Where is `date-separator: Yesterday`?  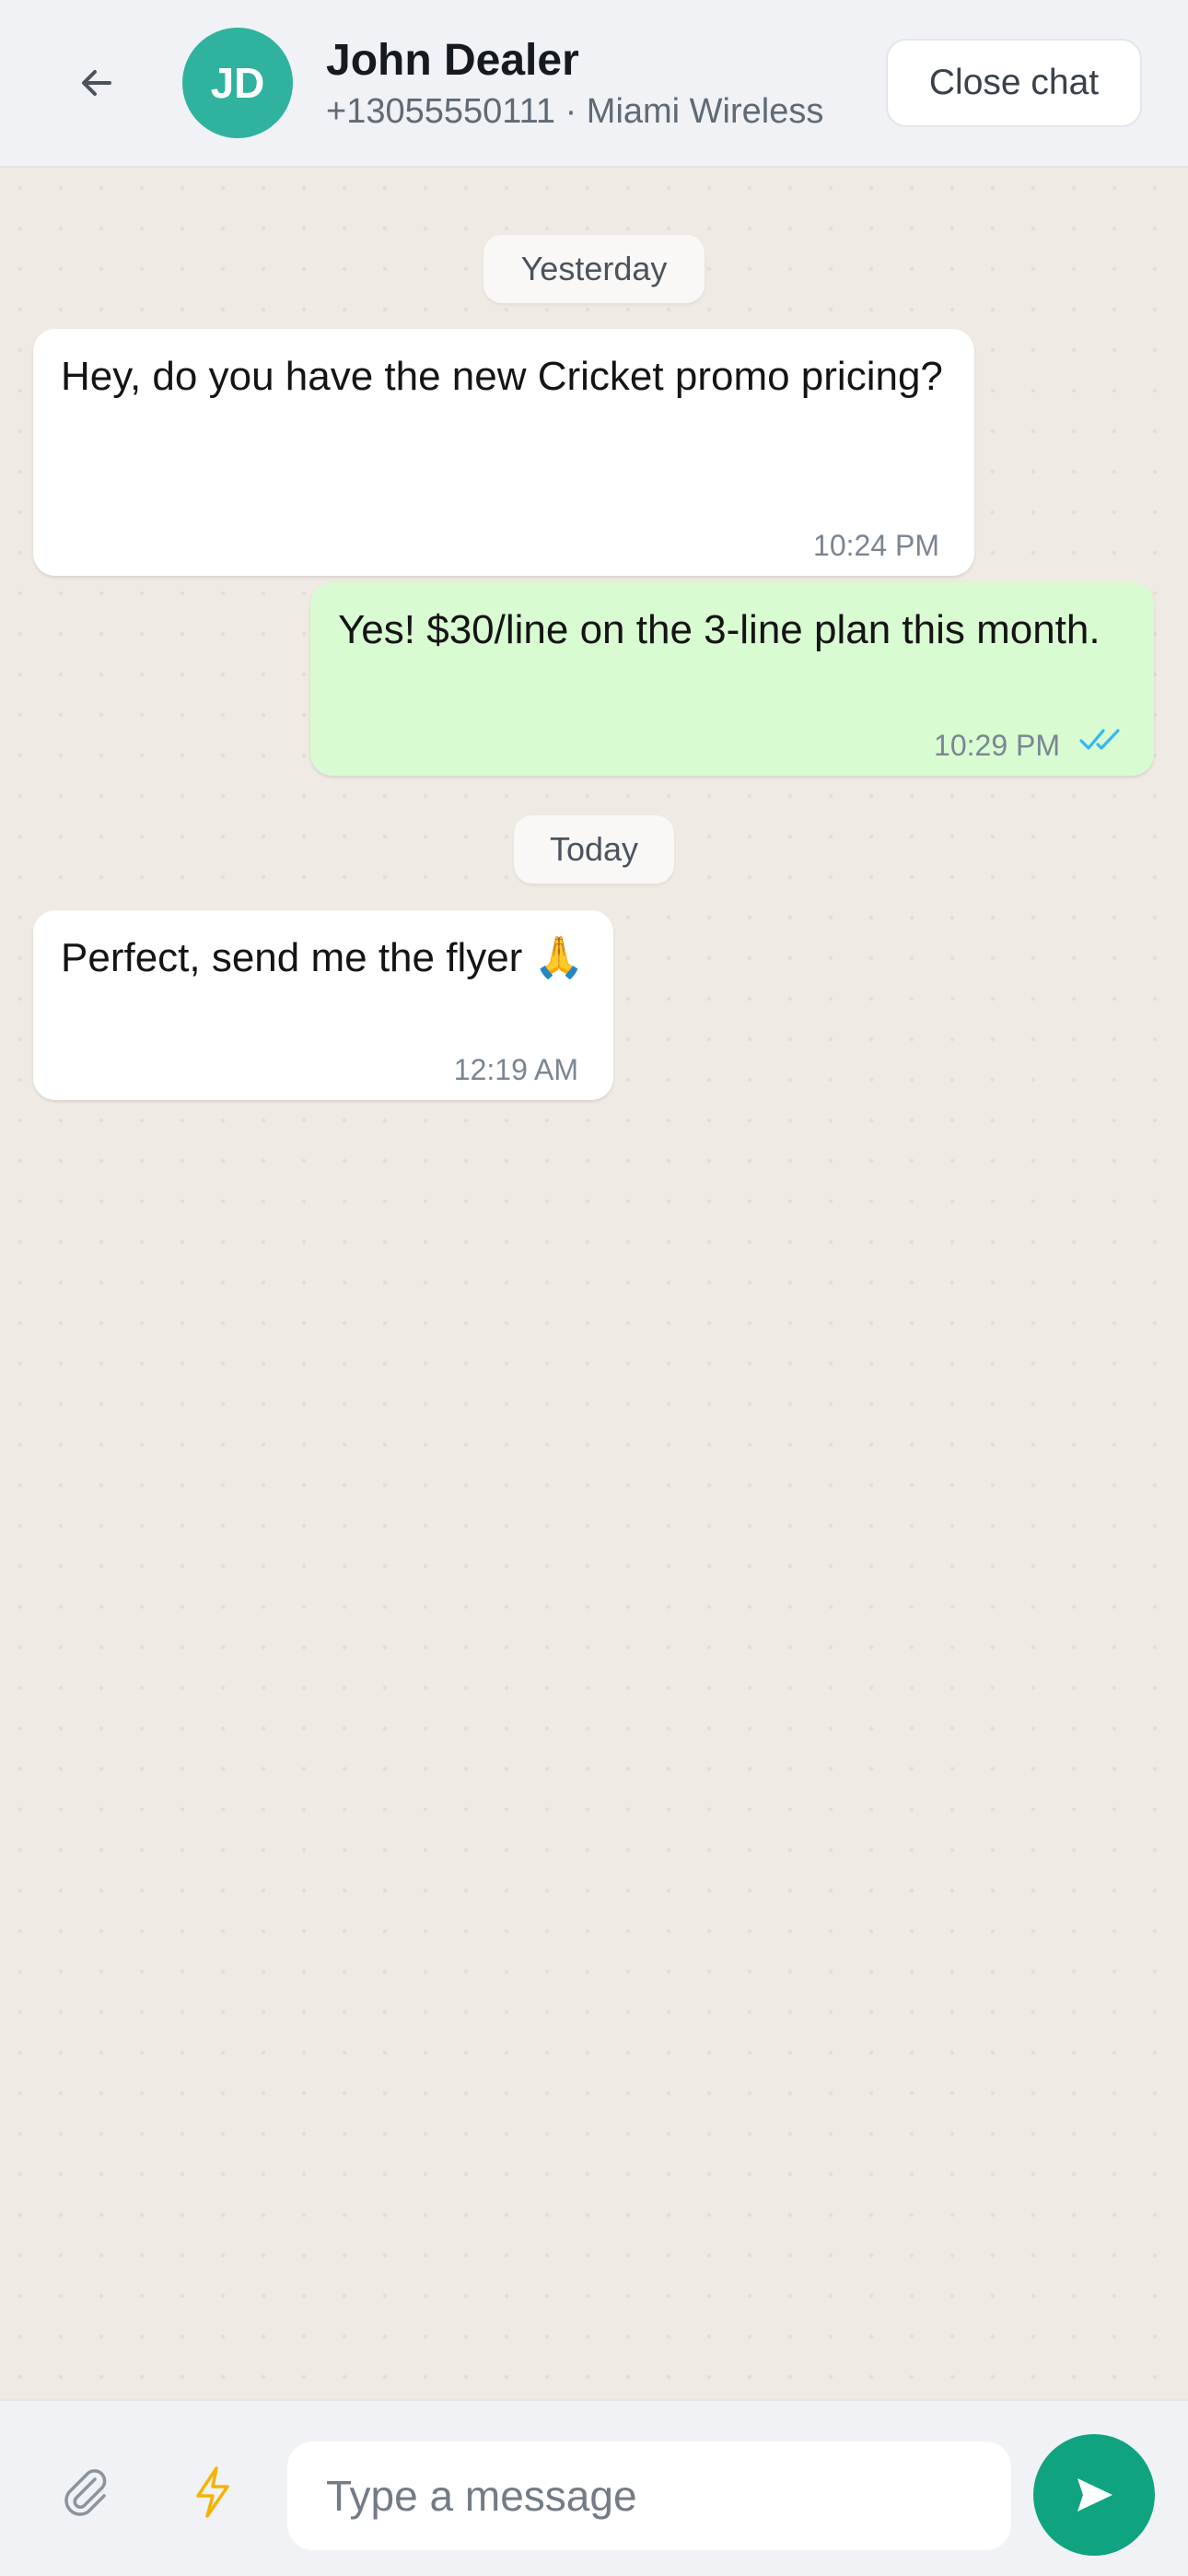 date-separator: Yesterday is located at coordinates (594, 269).